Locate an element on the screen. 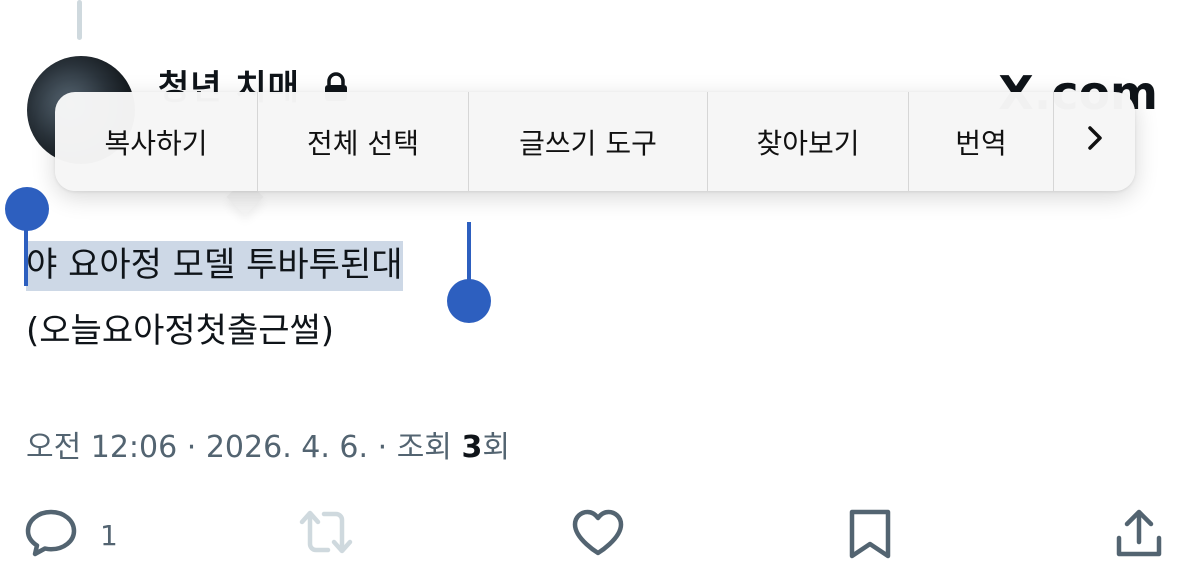 The height and width of the screenshot is (572, 1200). reply-icon is located at coordinates (51, 535).